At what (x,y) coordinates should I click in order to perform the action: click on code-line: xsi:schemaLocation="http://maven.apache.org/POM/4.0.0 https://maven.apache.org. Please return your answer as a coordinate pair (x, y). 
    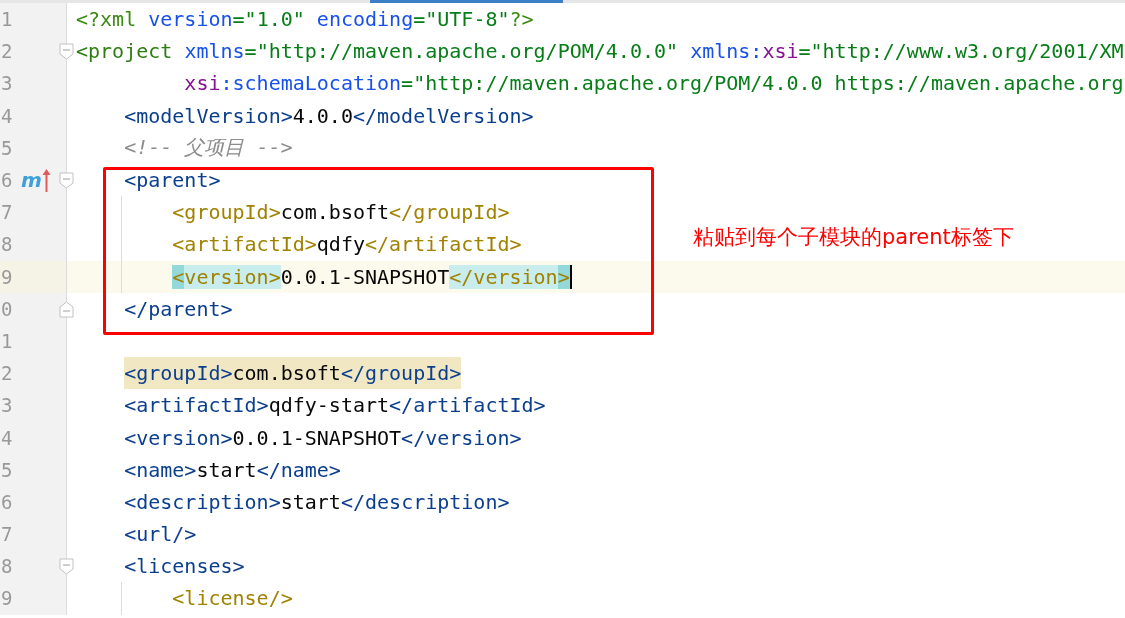
    Looking at the image, I should click on (654, 84).